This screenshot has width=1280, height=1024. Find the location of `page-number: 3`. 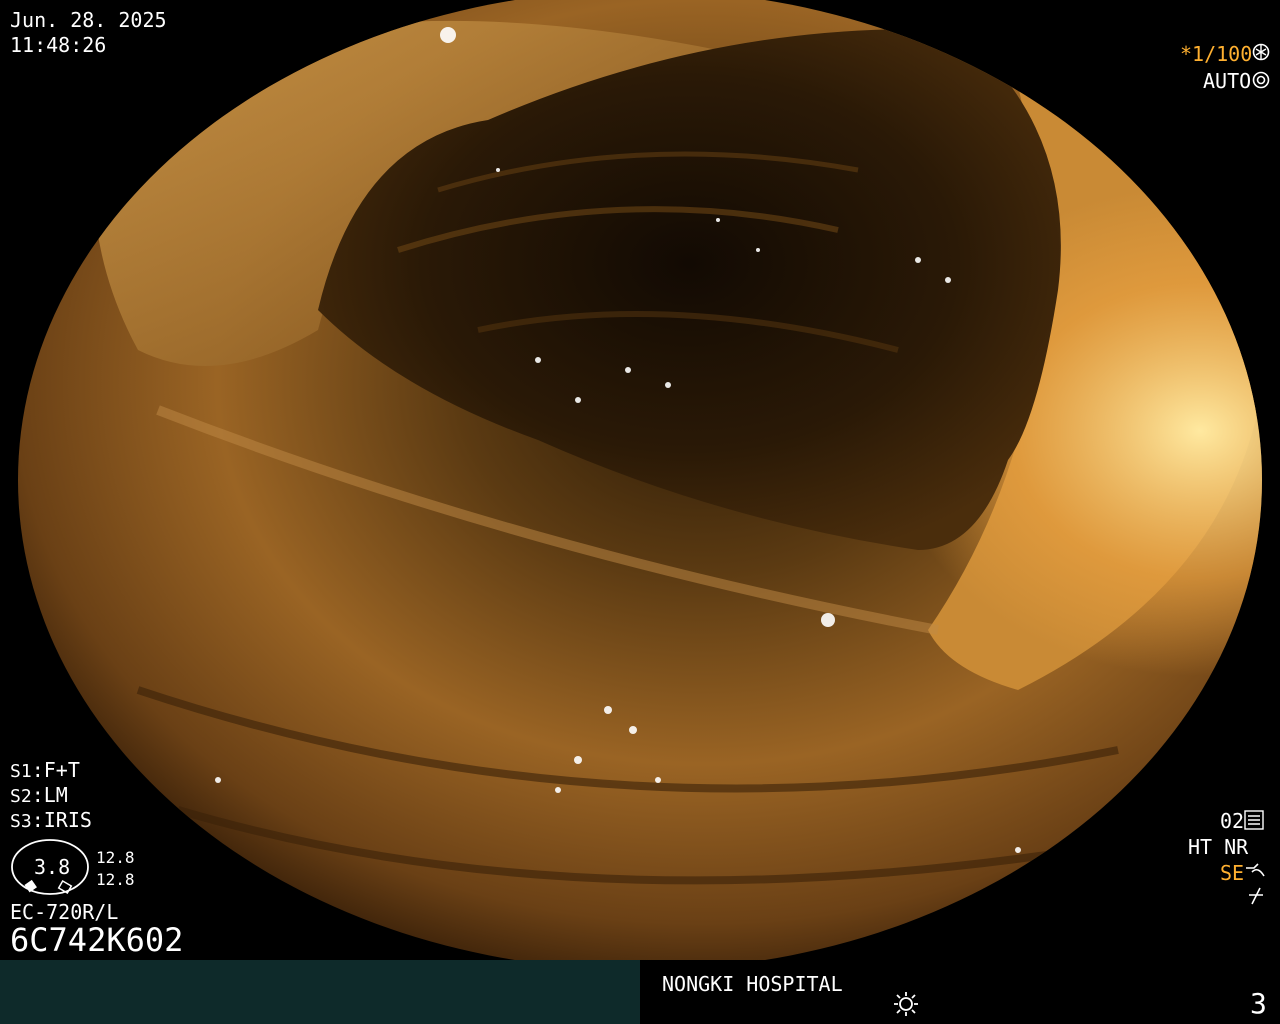

page-number: 3 is located at coordinates (1258, 1003).